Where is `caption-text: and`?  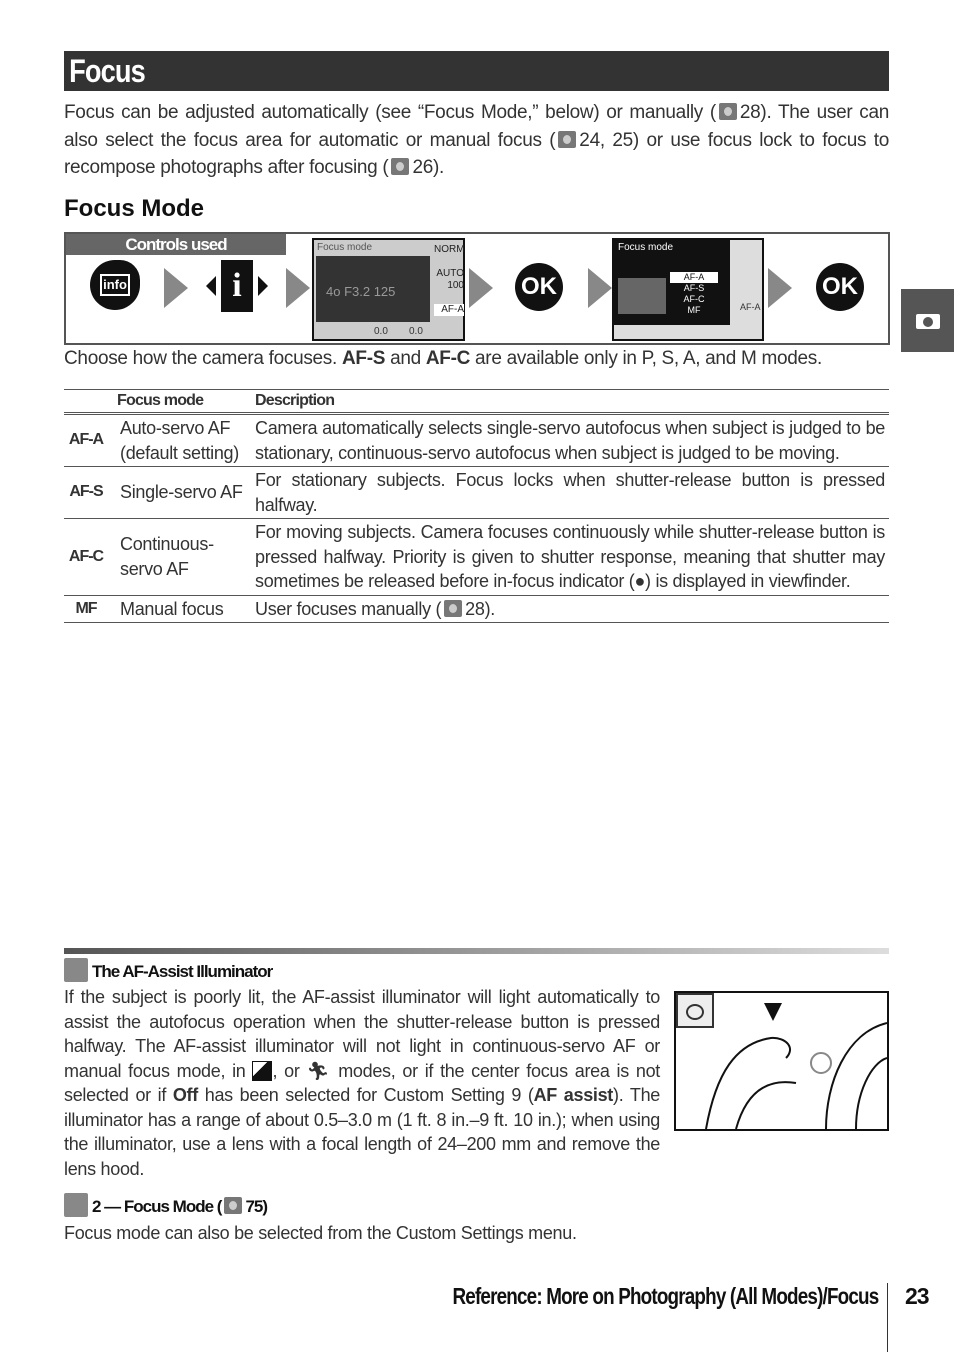
caption-text: and is located at coordinates (405, 358).